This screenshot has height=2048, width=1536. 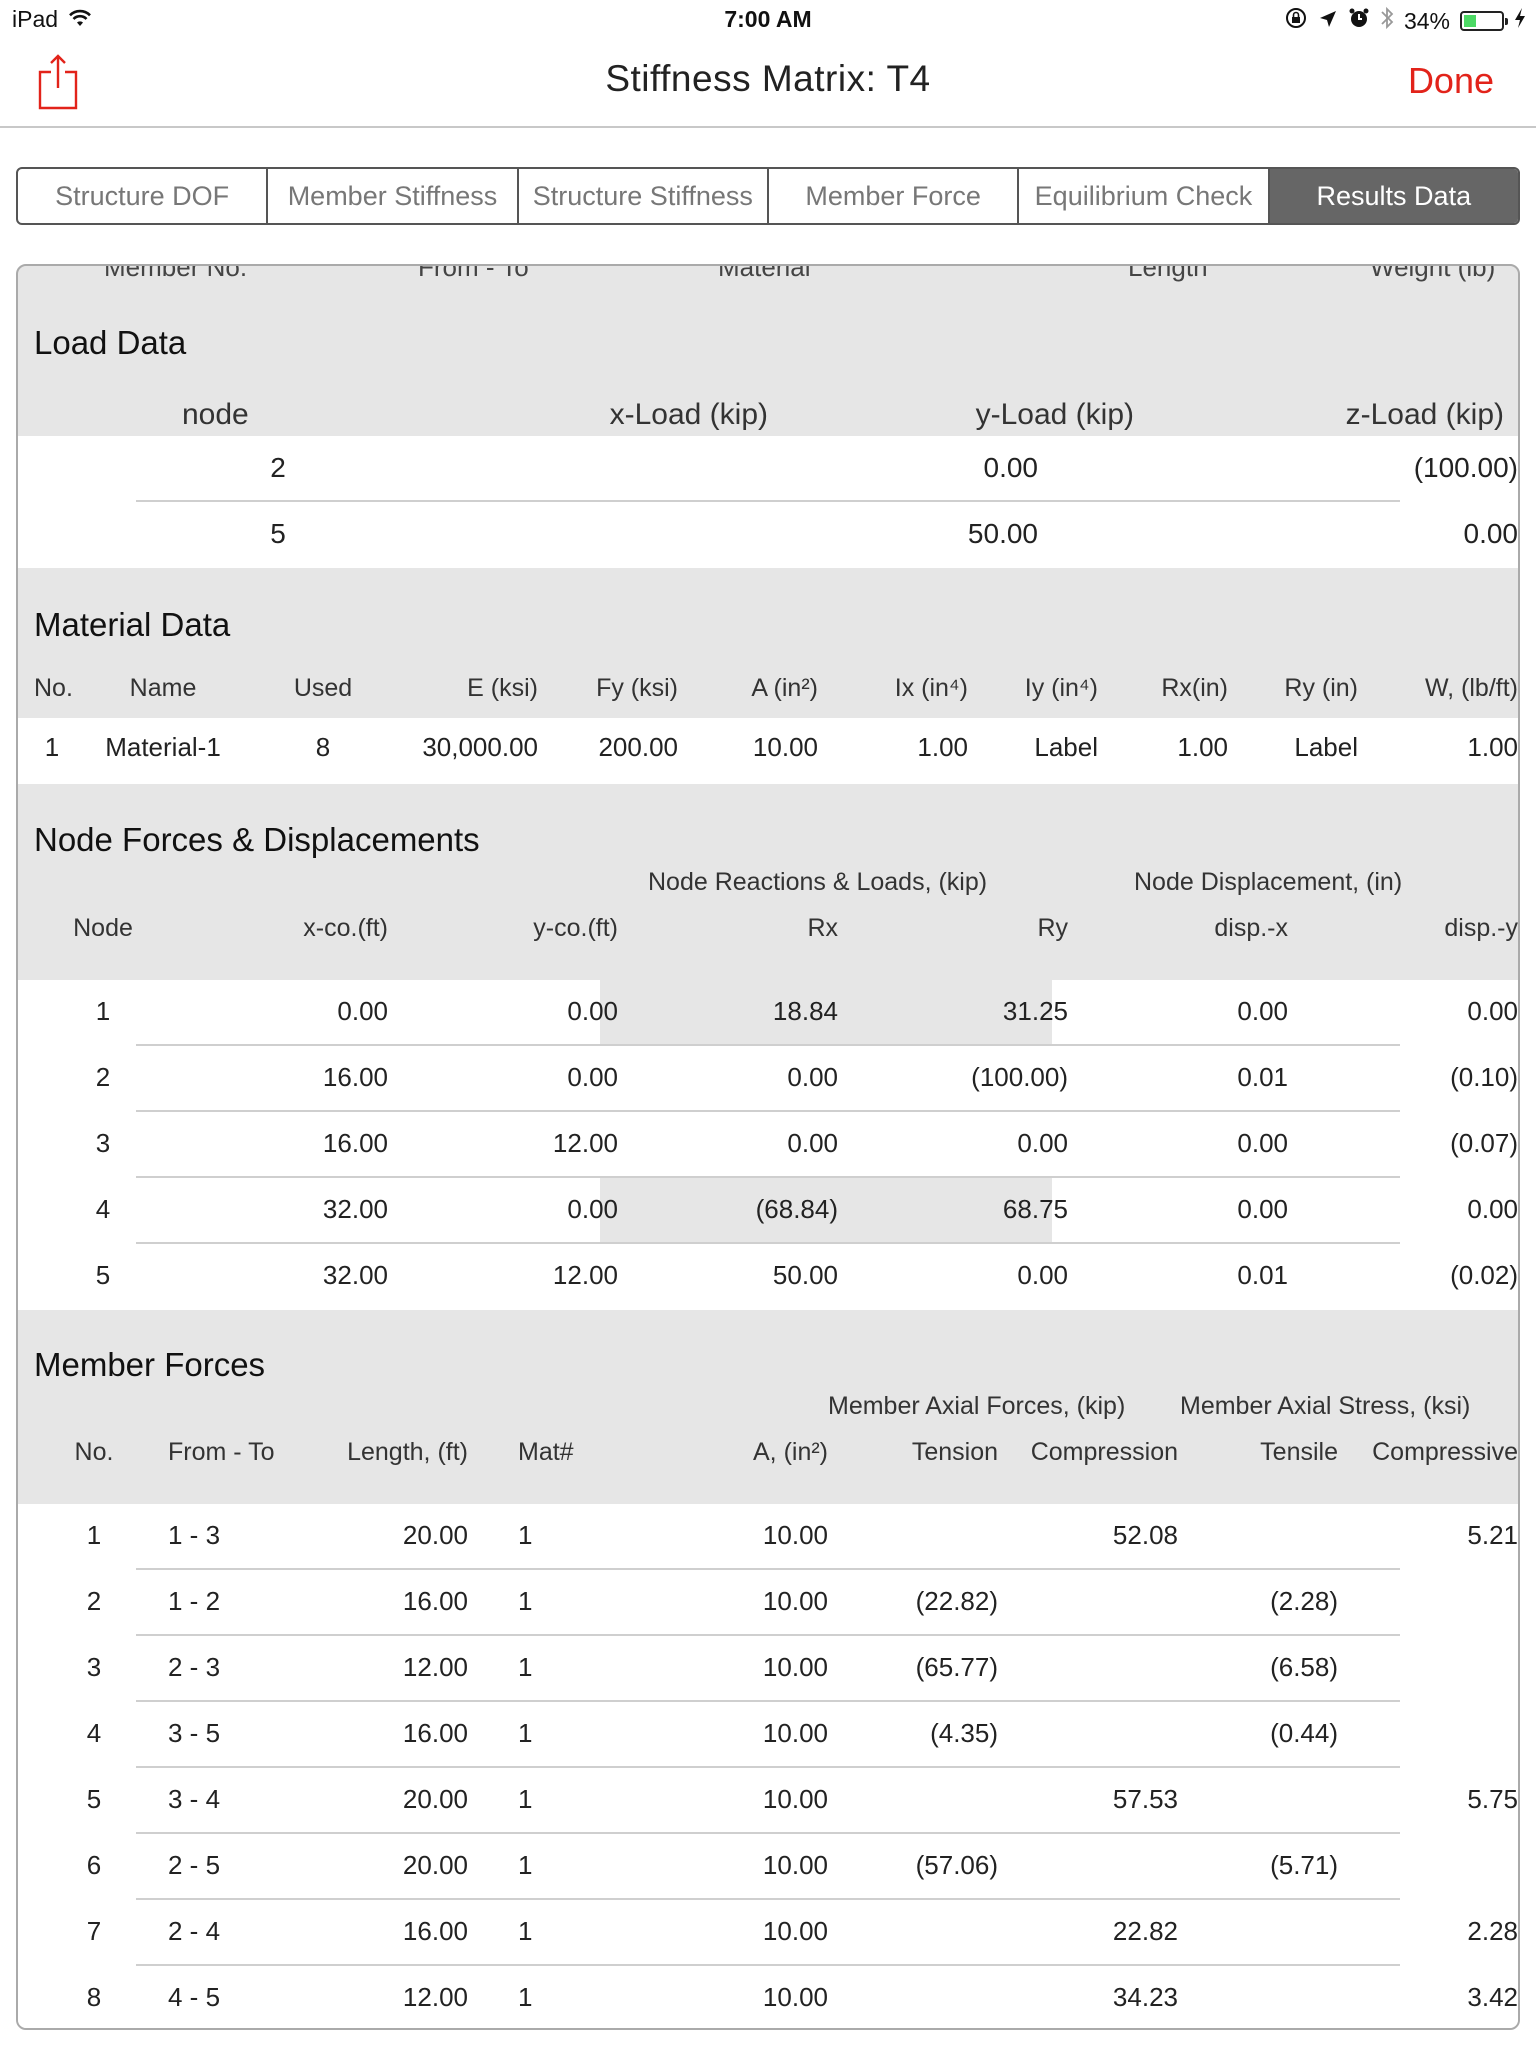 I want to click on node-cell: 2, so click(x=103, y=1077).